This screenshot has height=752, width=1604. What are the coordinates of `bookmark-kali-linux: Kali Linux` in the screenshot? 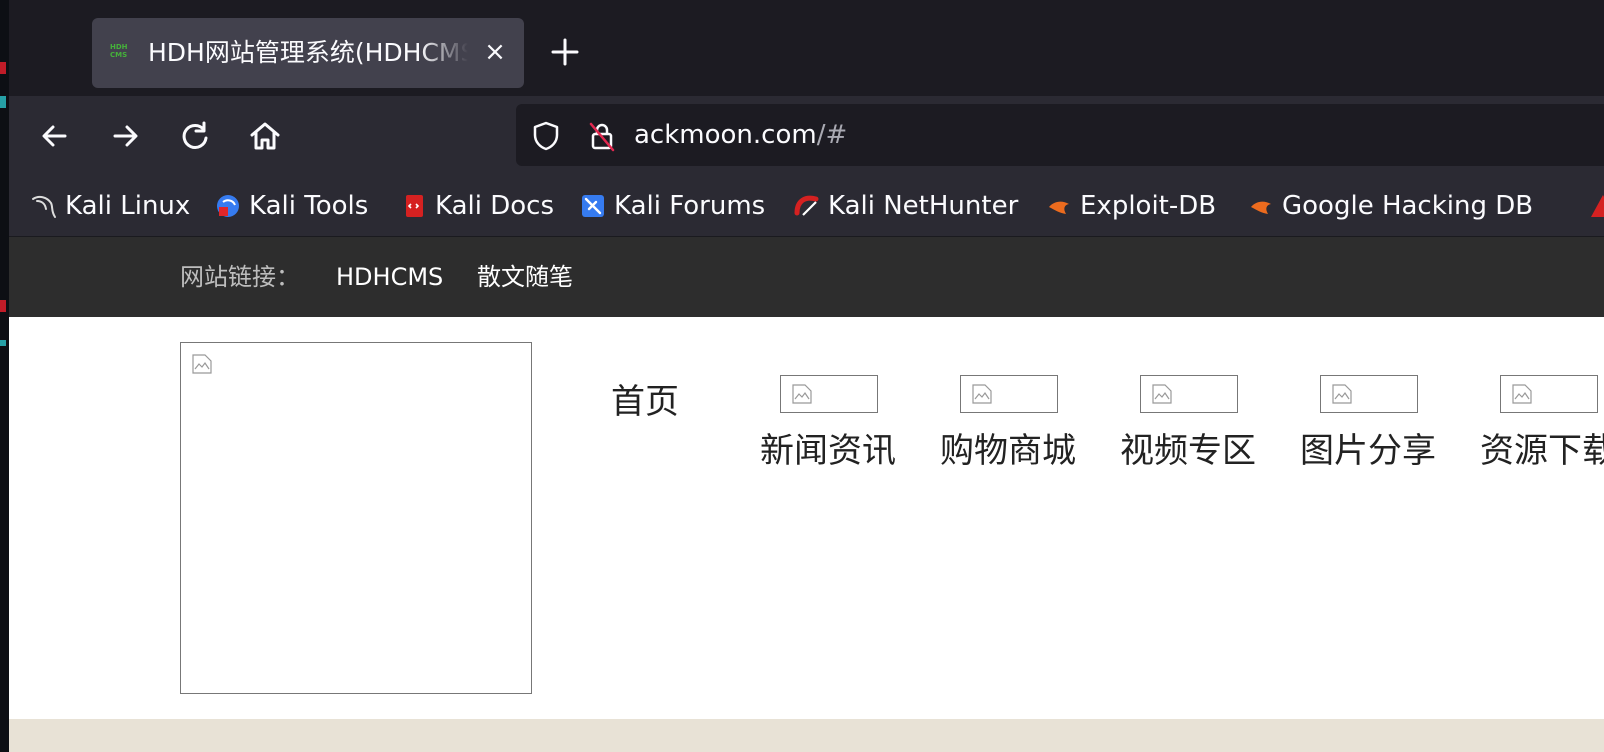 It's located at (110, 206).